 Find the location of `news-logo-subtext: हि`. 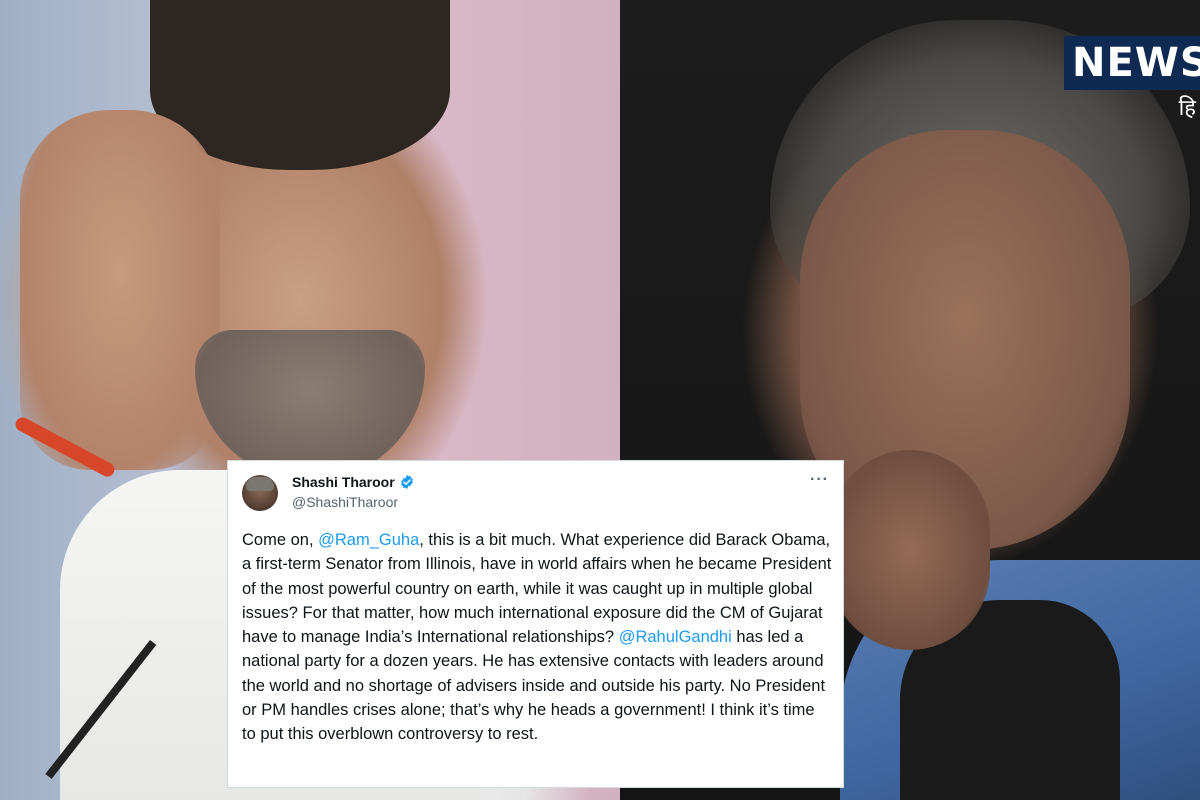

news-logo-subtext: हि is located at coordinates (1187, 108).